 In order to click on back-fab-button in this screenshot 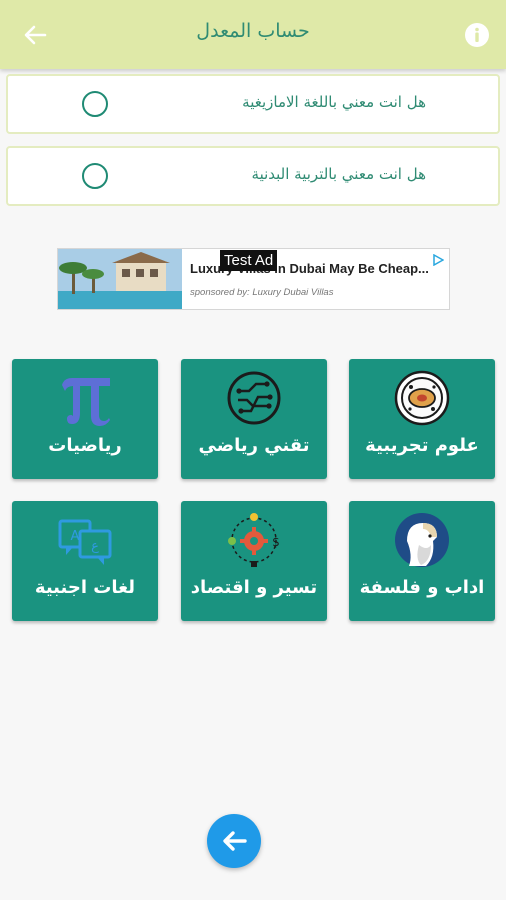, I will do `click(234, 841)`.